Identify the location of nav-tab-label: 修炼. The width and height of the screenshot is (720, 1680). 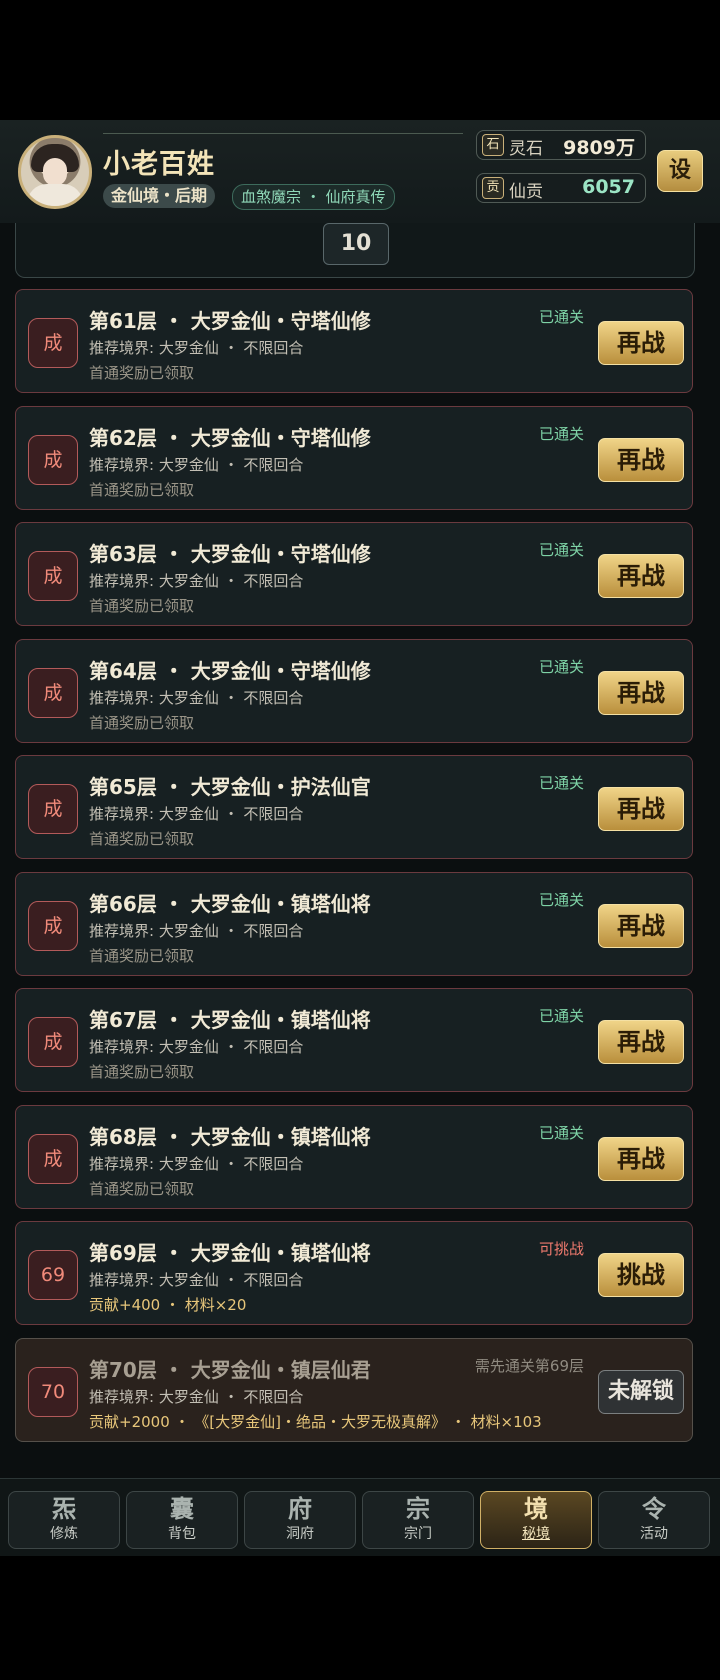
(64, 1534).